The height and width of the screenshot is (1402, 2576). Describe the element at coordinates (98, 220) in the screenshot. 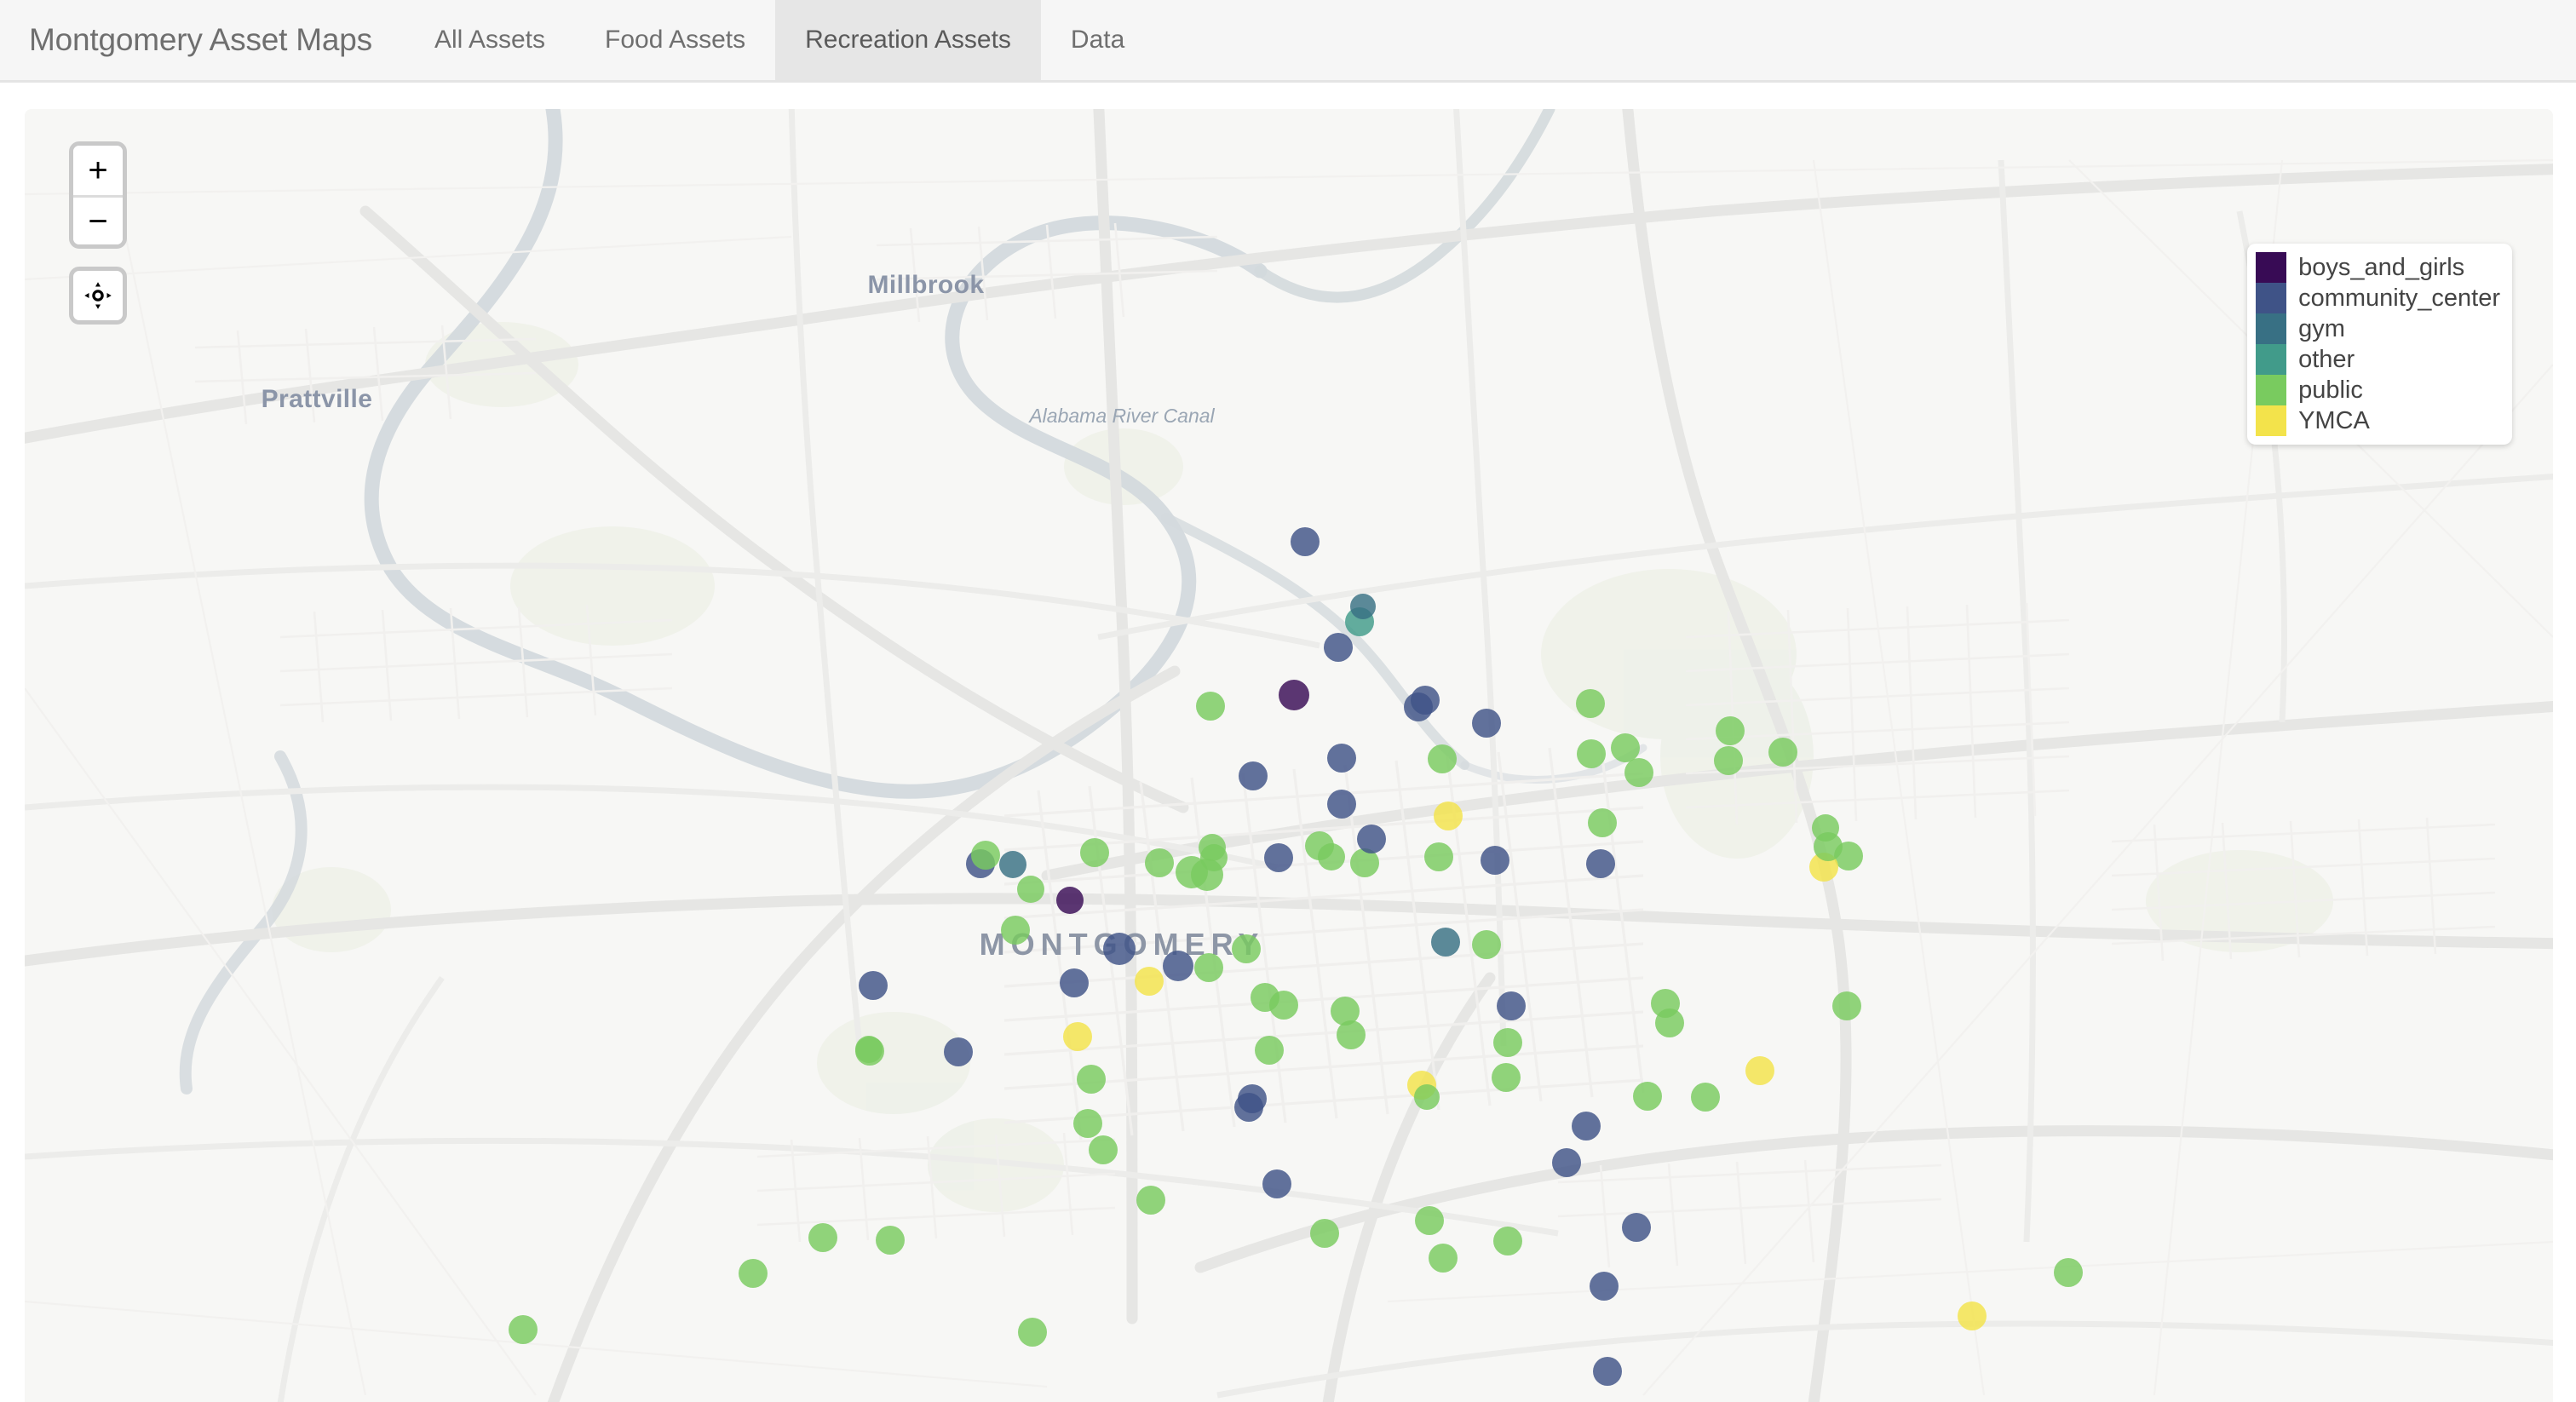

I see `zoom-out-button: −` at that location.